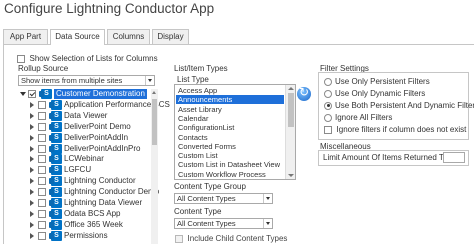 Image resolution: width=474 pixels, height=244 pixels. Describe the element at coordinates (85, 116) in the screenshot. I see `tree-item-label: Data Viewer` at that location.